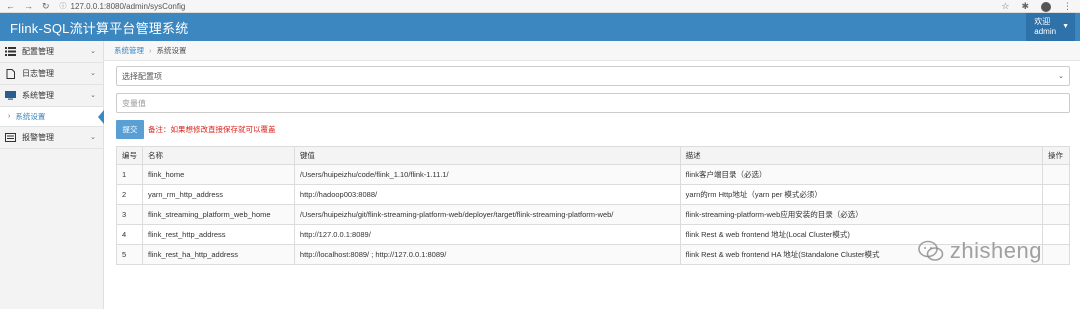  Describe the element at coordinates (38, 137) in the screenshot. I see `sidebar-item-label: 报警管理` at that location.